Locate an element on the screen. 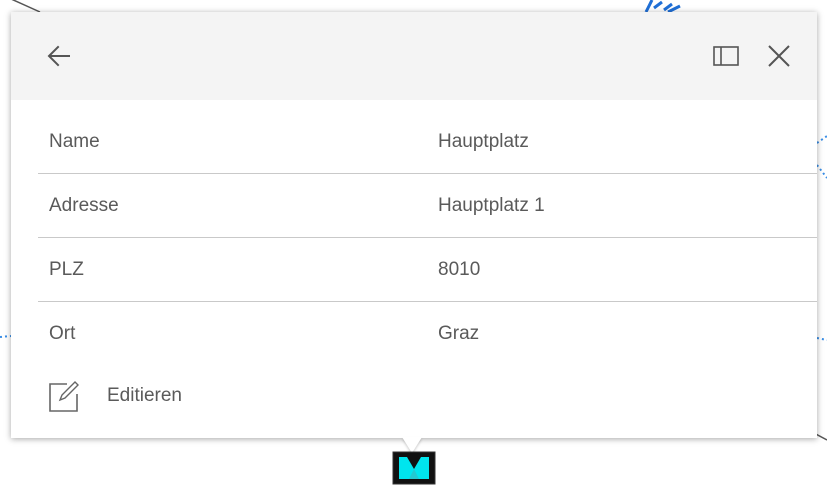 Image resolution: width=827 pixels, height=492 pixels. back-button is located at coordinates (59, 56).